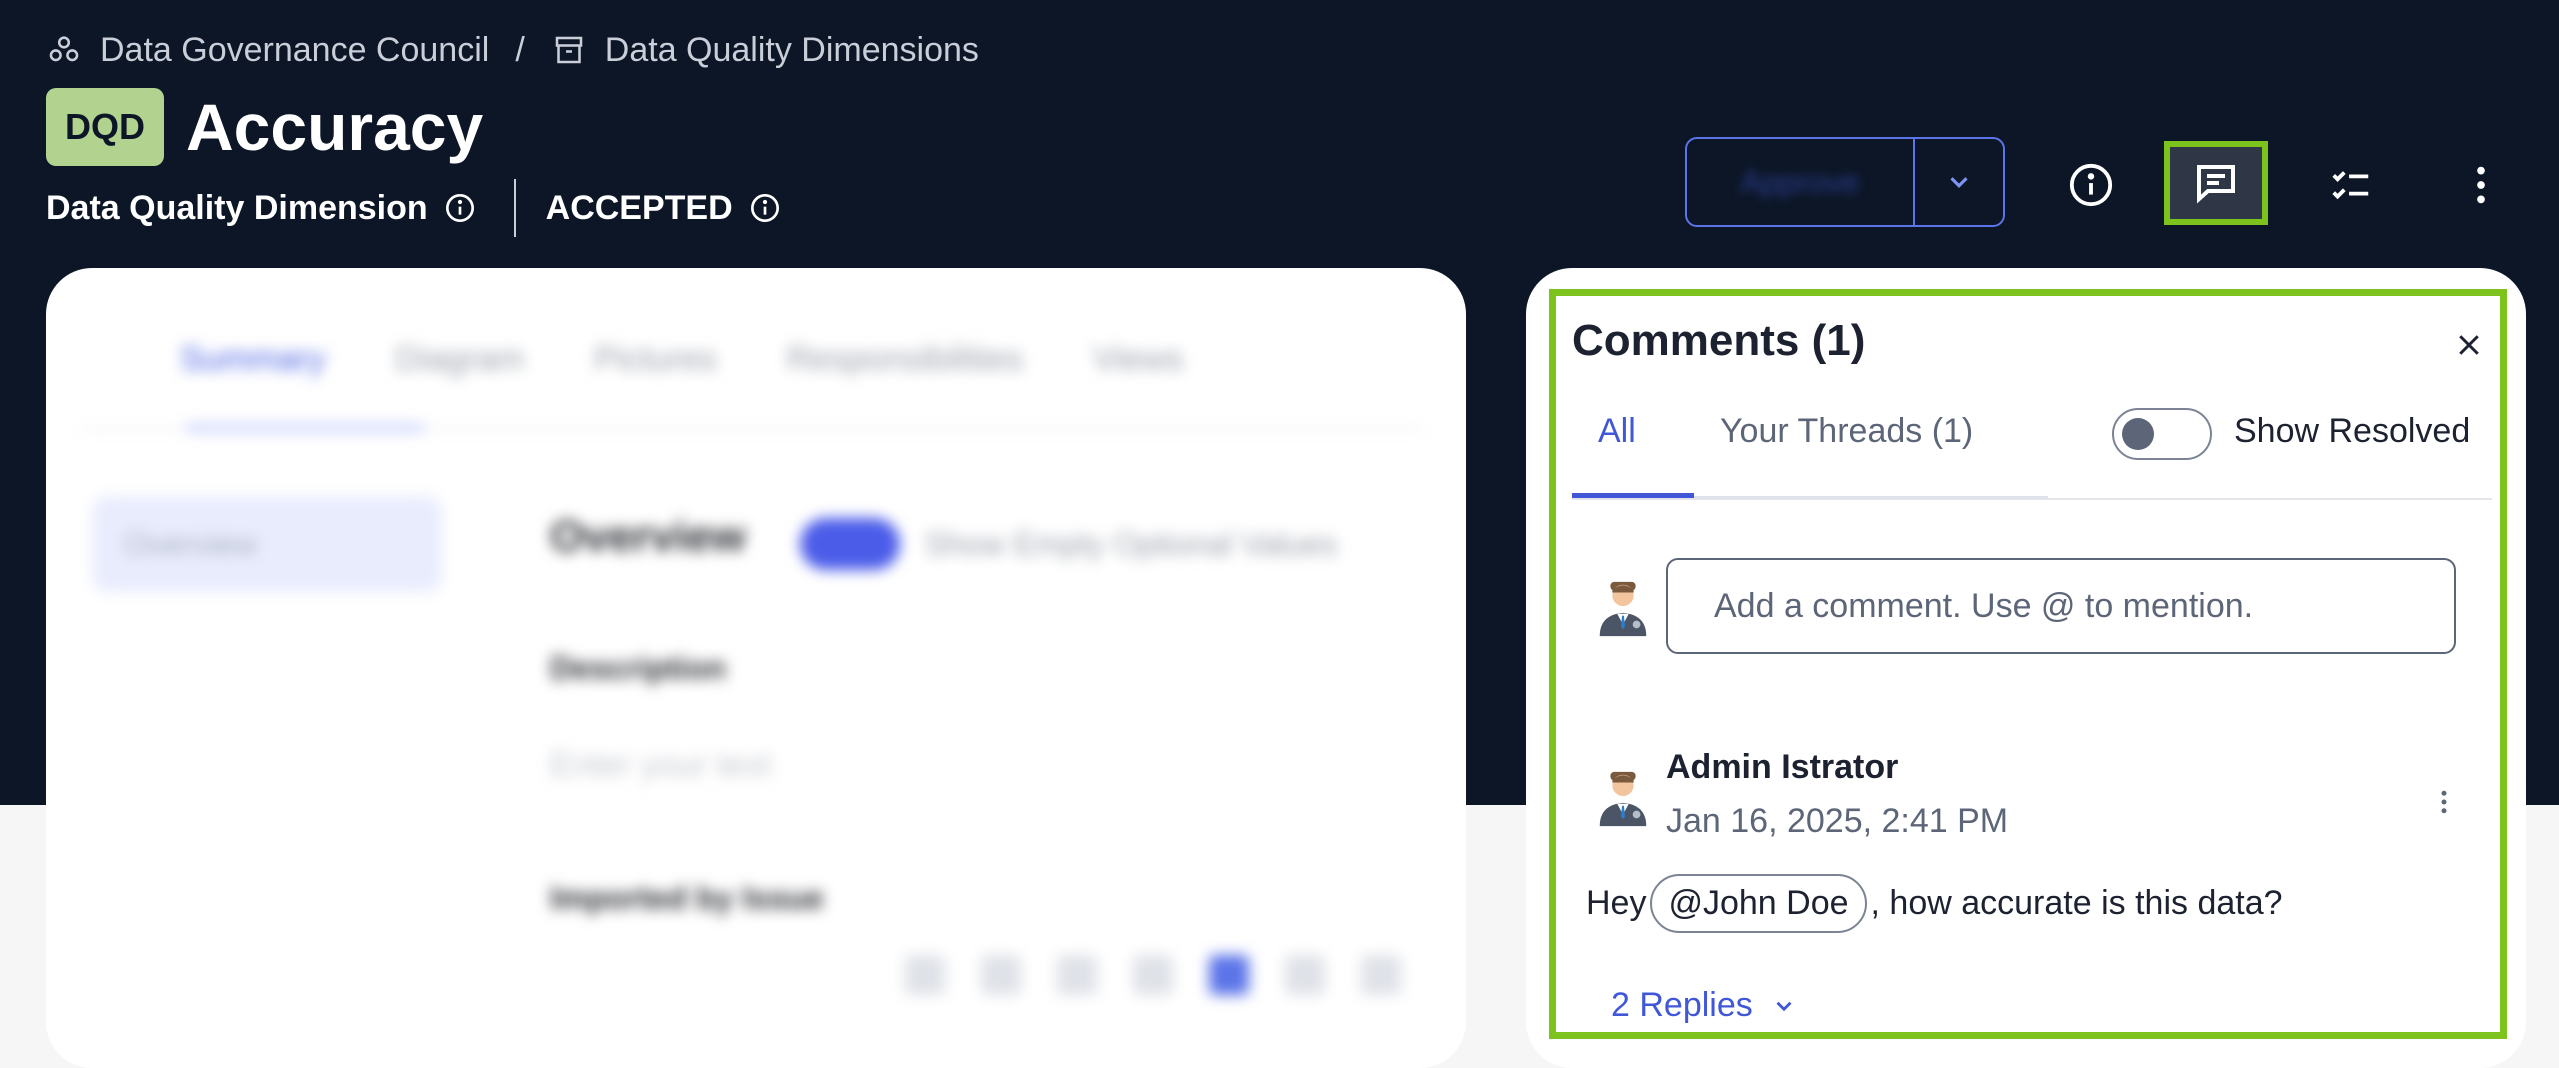 The height and width of the screenshot is (1068, 2559). What do you see at coordinates (514, 208) in the screenshot?
I see `meta-divider` at bounding box center [514, 208].